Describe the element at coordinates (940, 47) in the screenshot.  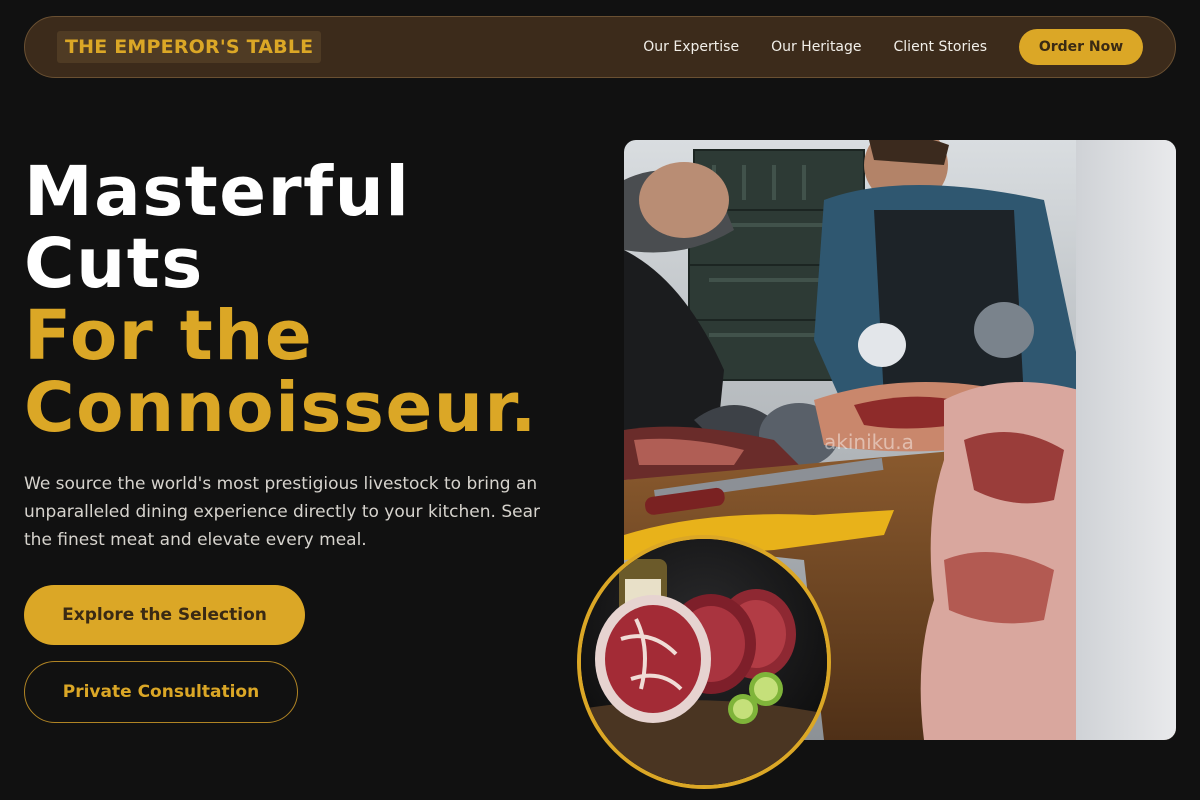
I see `nav-link-client-stories: Client Stories` at that location.